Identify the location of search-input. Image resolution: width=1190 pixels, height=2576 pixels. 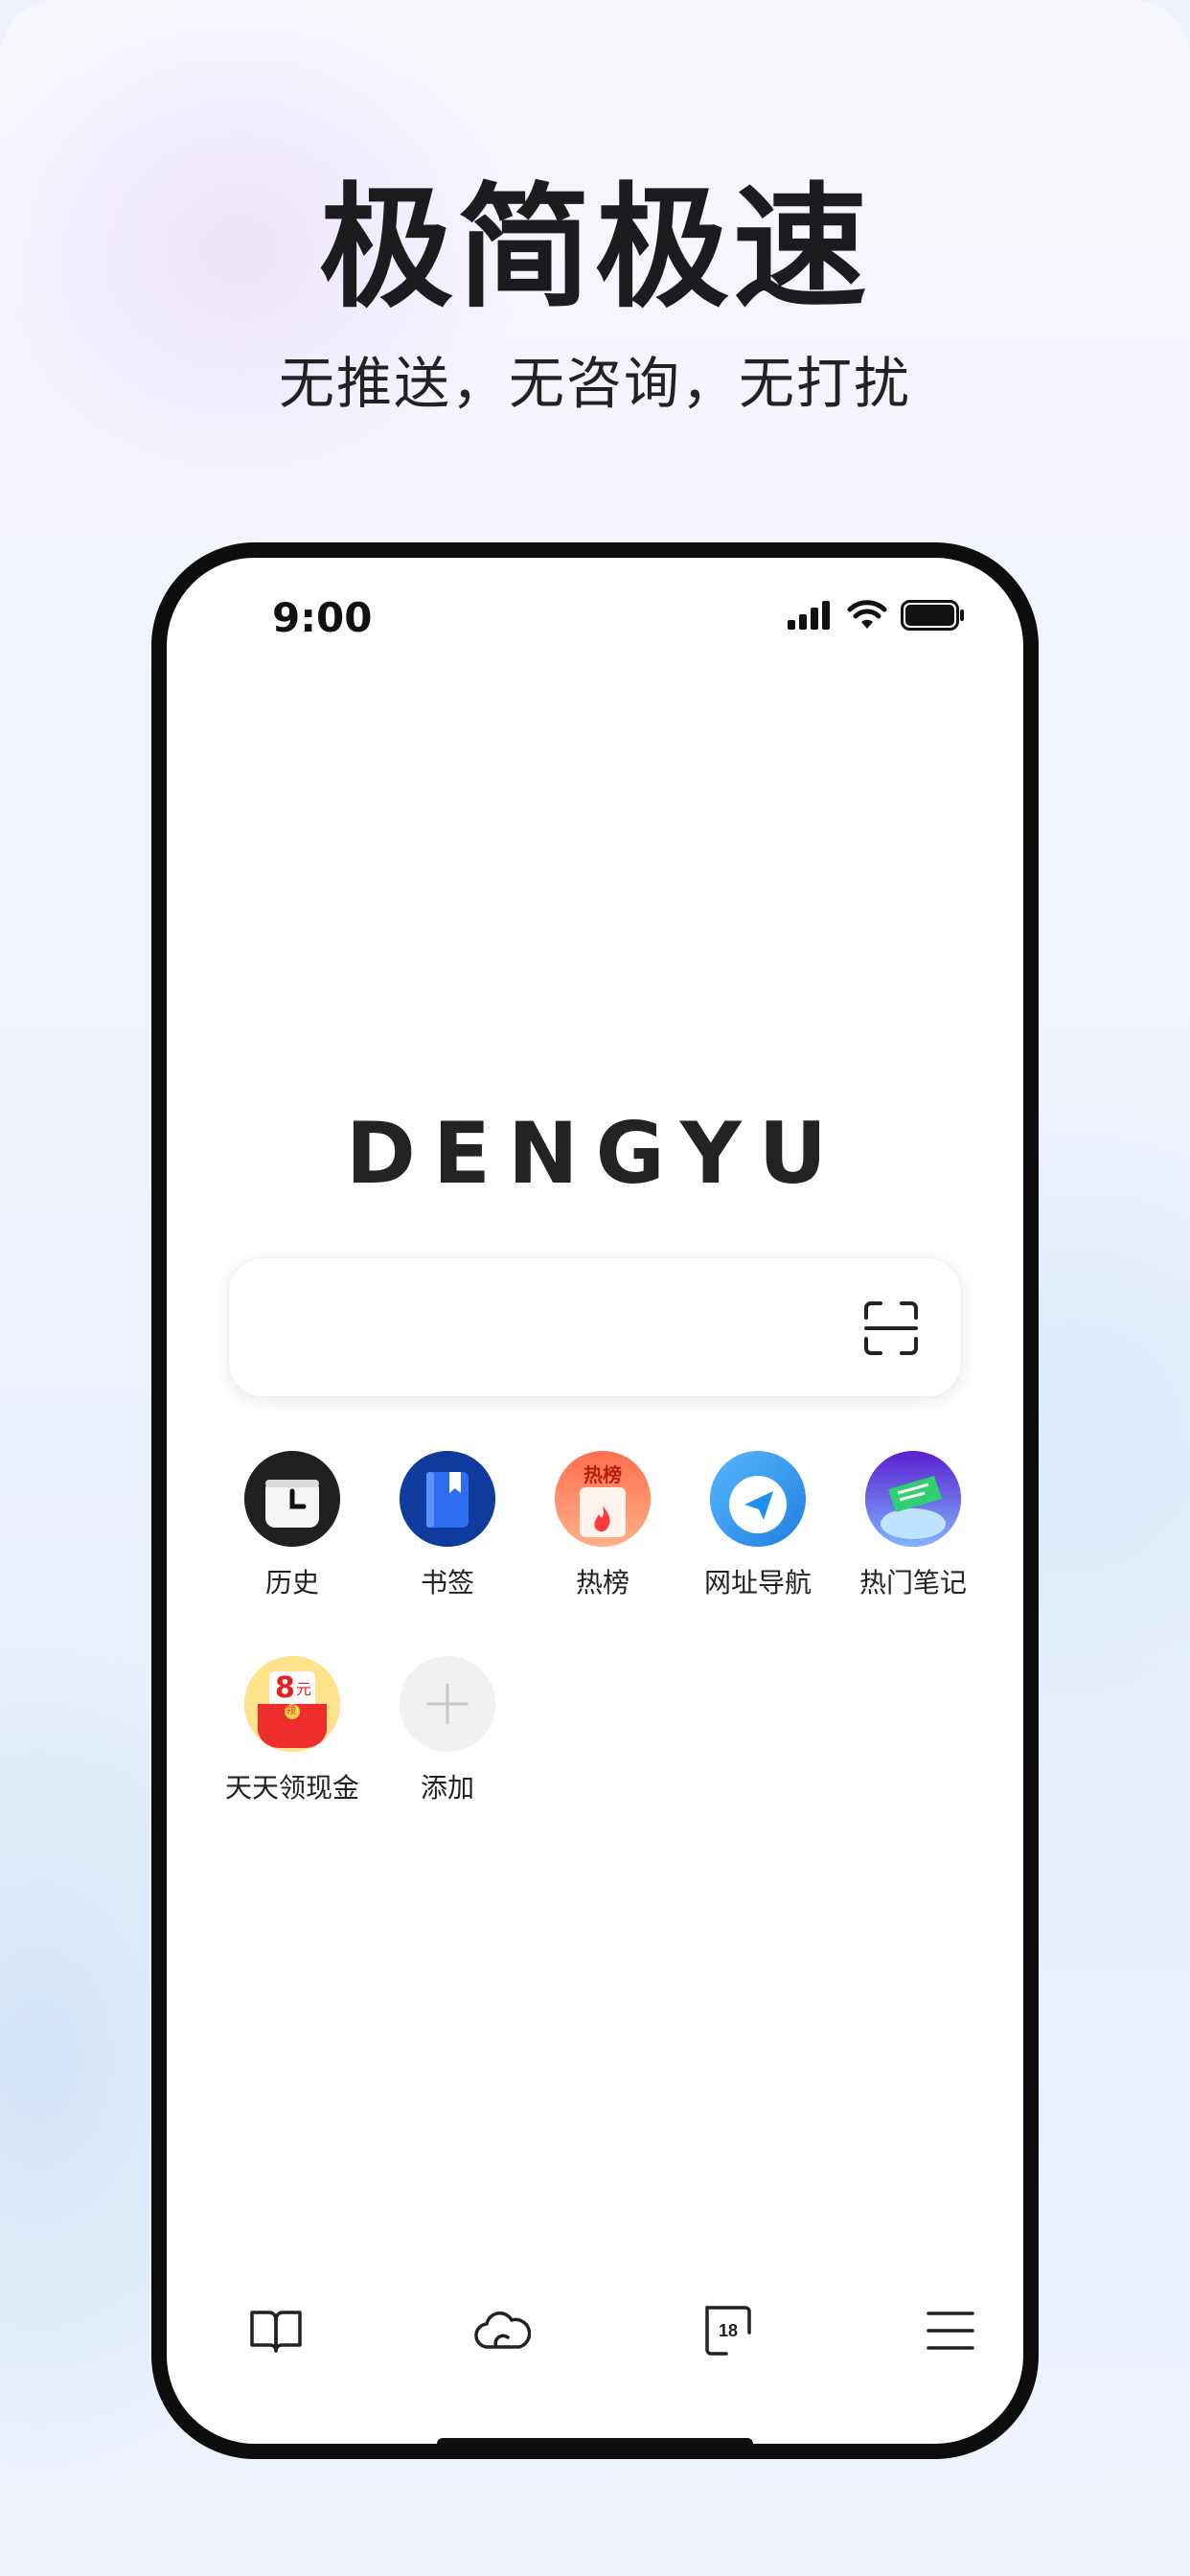
(595, 1327).